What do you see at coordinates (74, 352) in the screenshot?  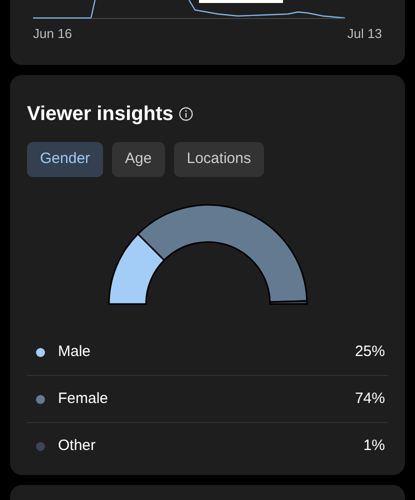 I see `legend-label: Male` at bounding box center [74, 352].